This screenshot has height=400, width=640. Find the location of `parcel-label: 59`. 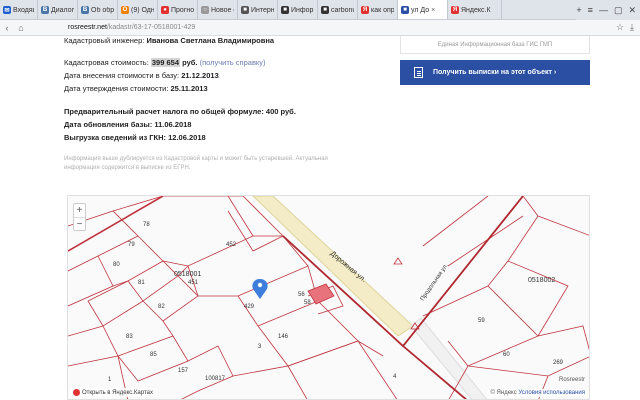

parcel-label: 59 is located at coordinates (481, 321).